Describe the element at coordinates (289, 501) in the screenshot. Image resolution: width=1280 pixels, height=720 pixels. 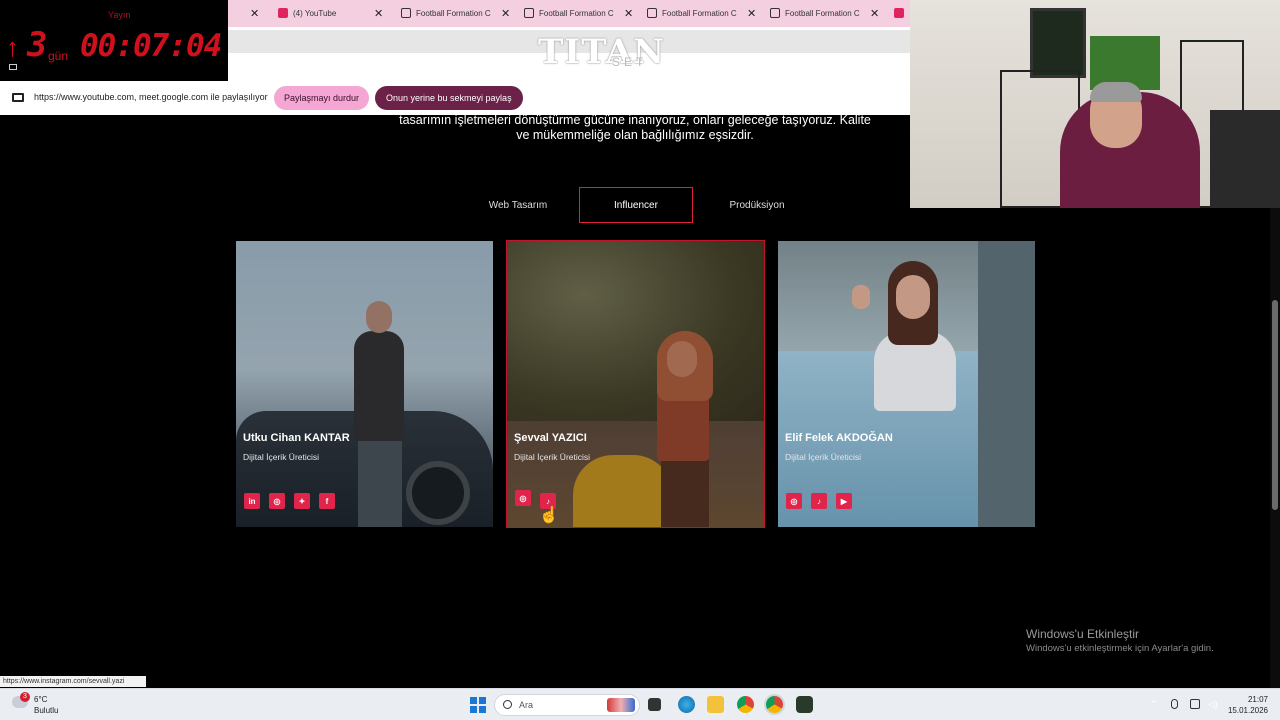
I see `social-links: in ◎ ✦ f` at that location.